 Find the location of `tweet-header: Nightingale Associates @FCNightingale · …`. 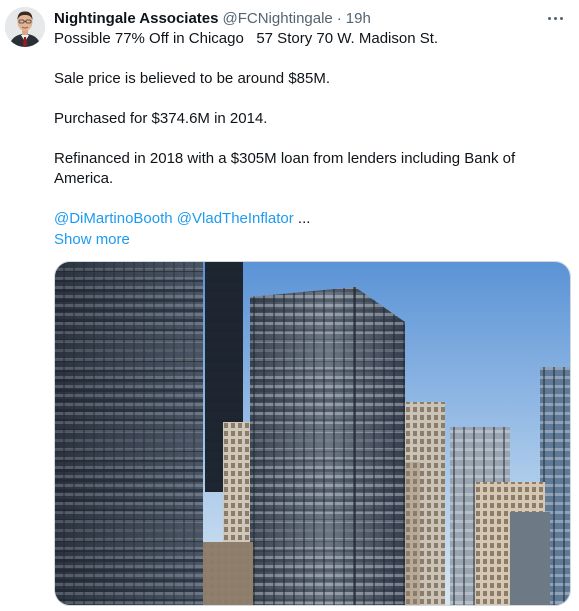

tweet-header: Nightingale Associates @FCNightingale · … is located at coordinates (296, 18).